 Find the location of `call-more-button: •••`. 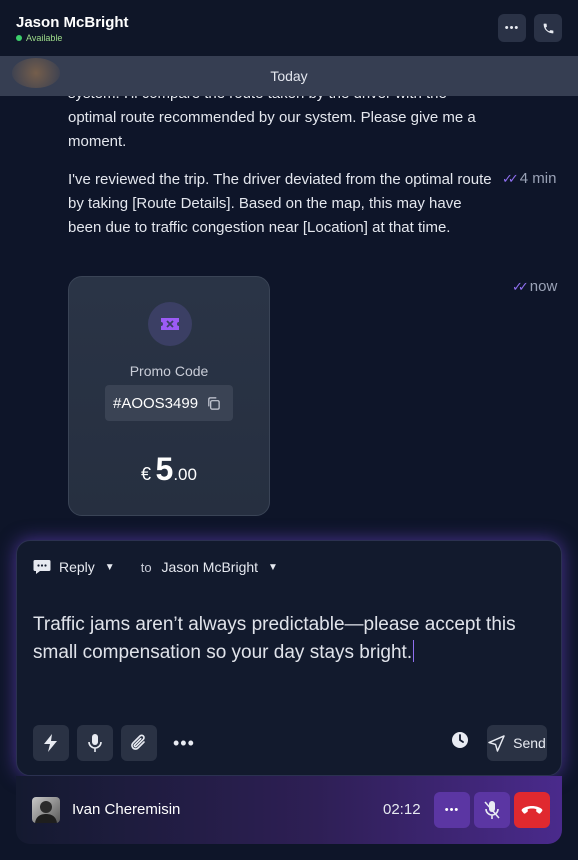

call-more-button: ••• is located at coordinates (452, 810).